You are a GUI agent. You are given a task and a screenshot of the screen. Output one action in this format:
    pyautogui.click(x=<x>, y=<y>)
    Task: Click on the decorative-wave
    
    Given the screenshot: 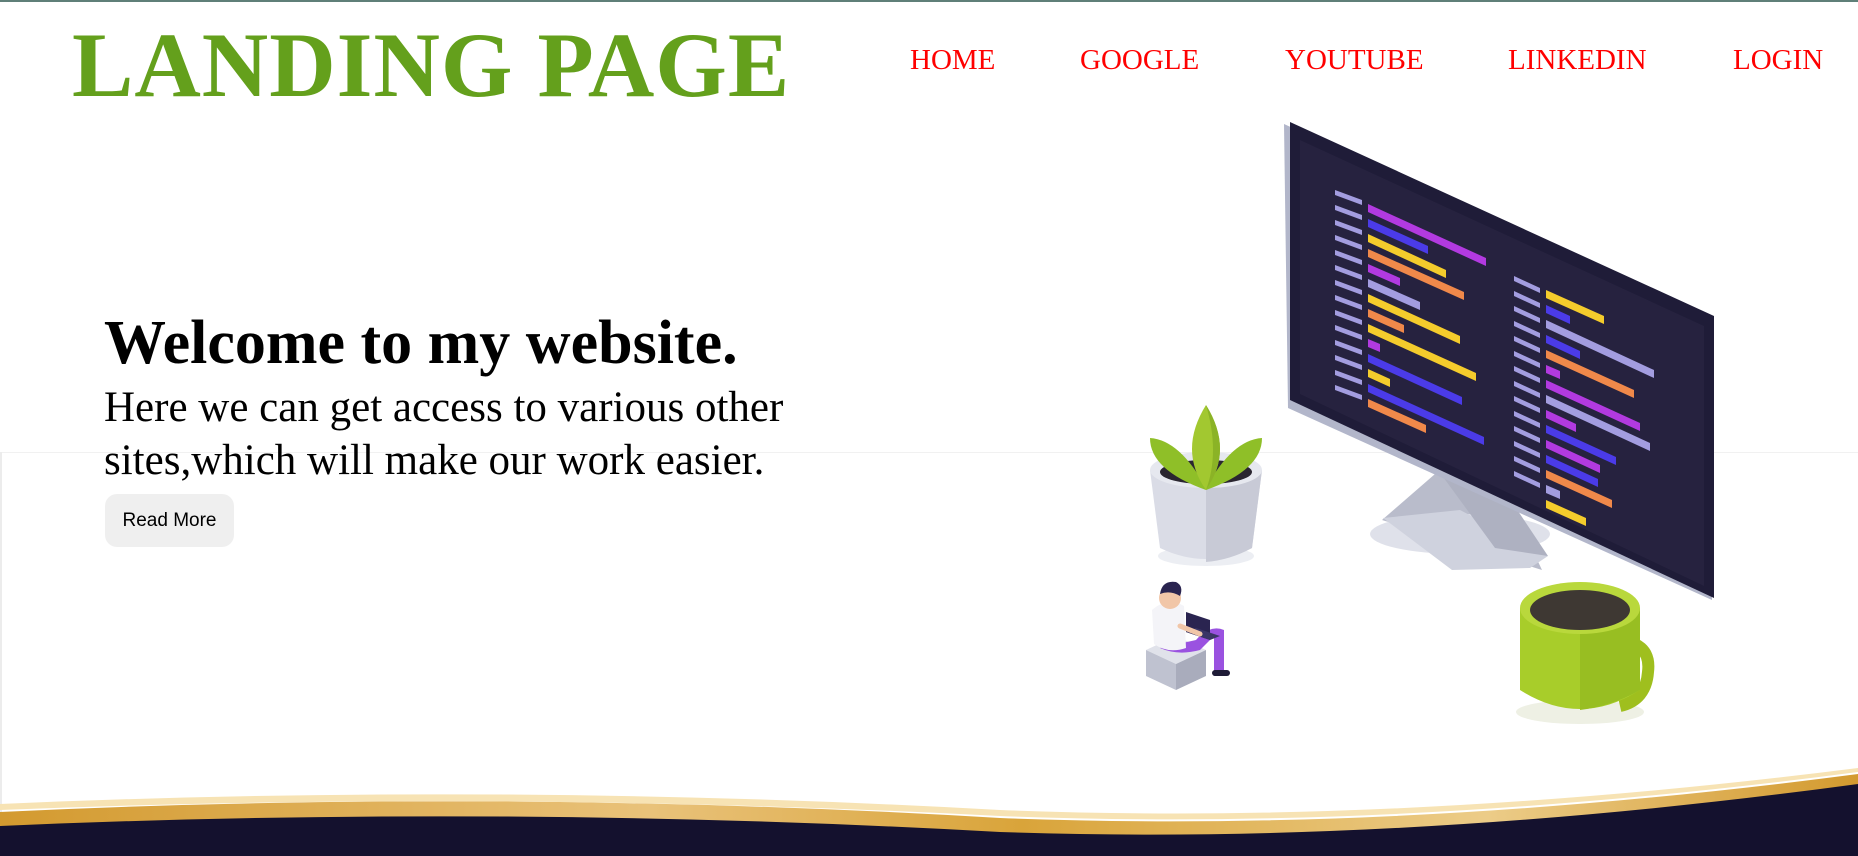 What is the action you would take?
    pyautogui.click(x=929, y=812)
    